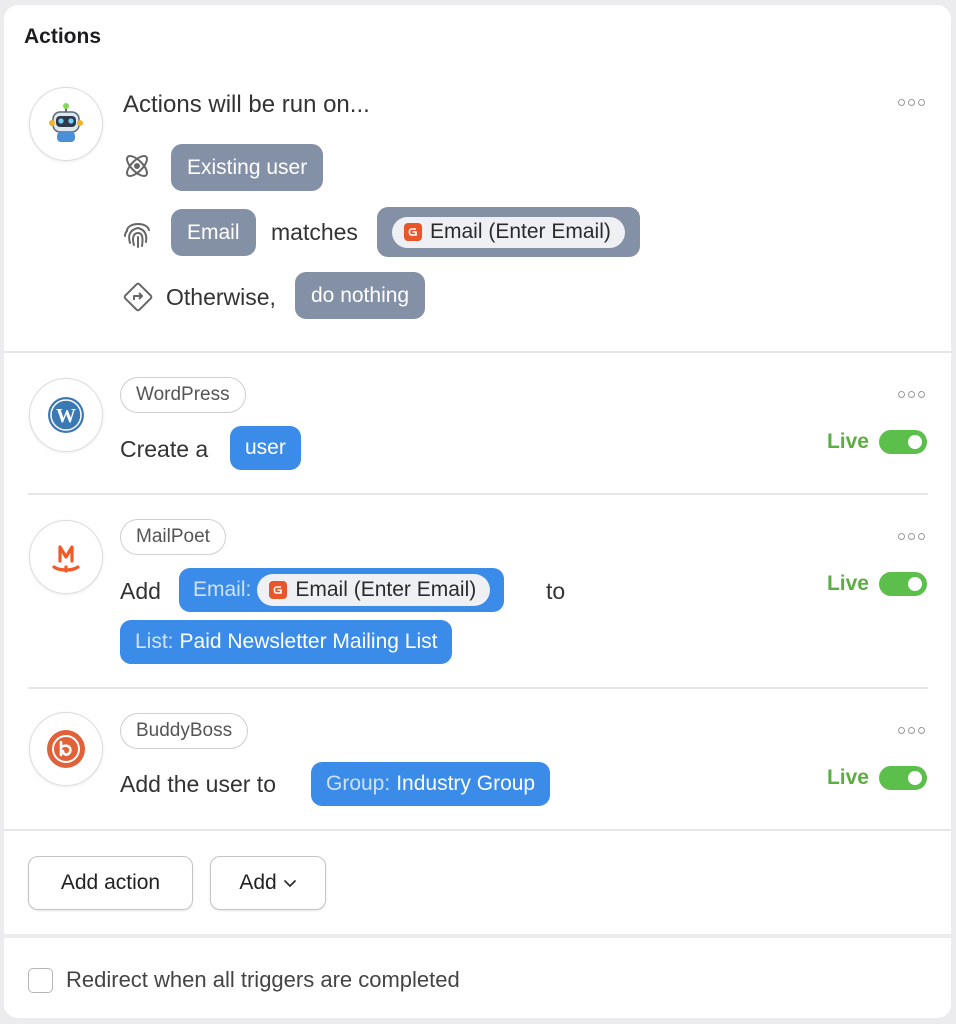 This screenshot has height=1024, width=956. Describe the element at coordinates (66, 124) in the screenshot. I see `robot-avatar-icon` at that location.